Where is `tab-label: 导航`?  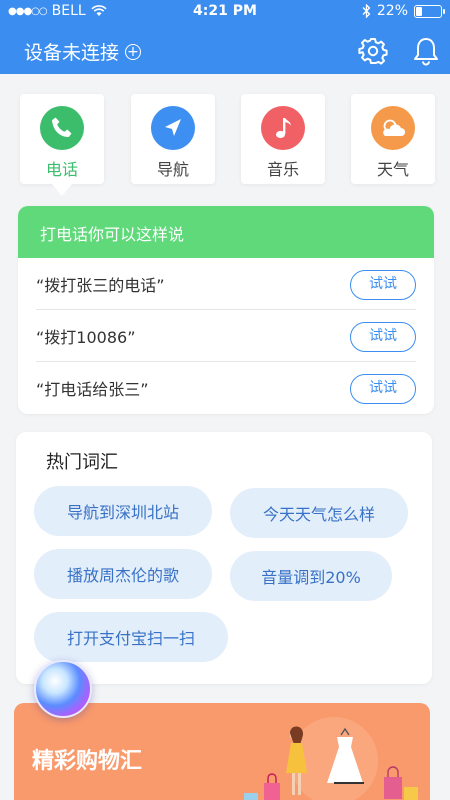 tab-label: 导航 is located at coordinates (172, 169).